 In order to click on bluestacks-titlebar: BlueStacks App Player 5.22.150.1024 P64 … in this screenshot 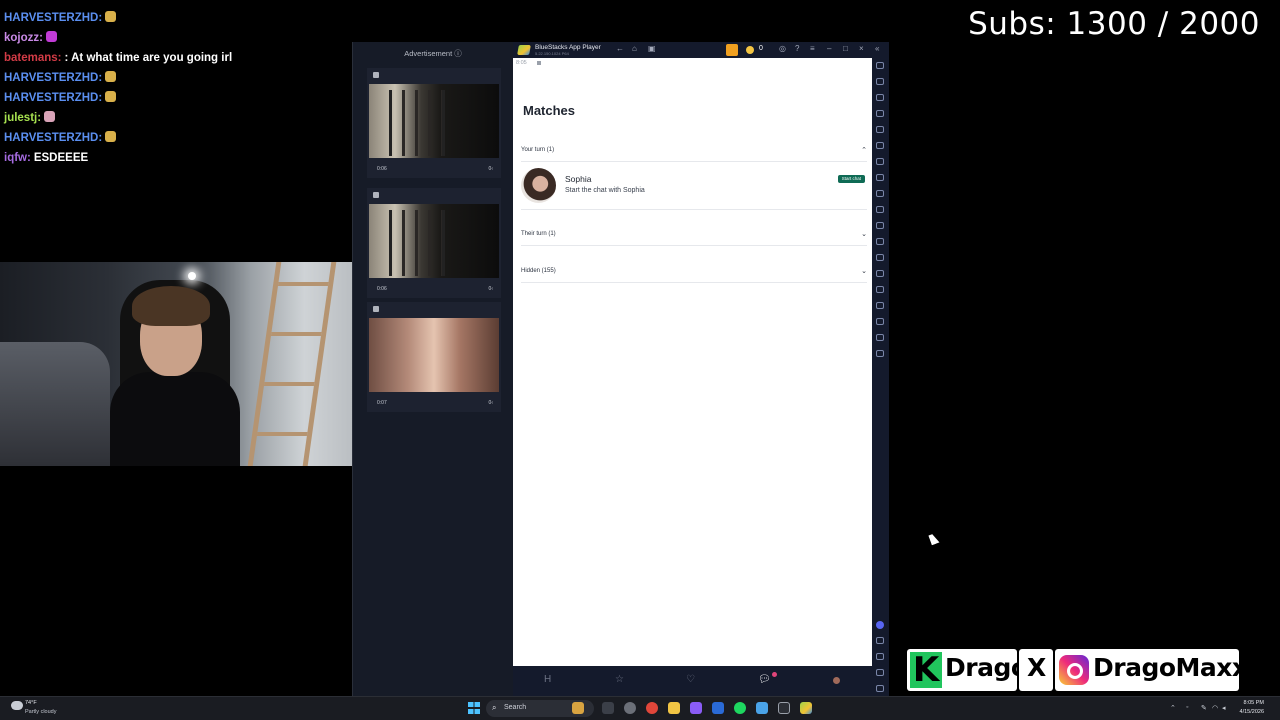, I will do `click(701, 49)`.